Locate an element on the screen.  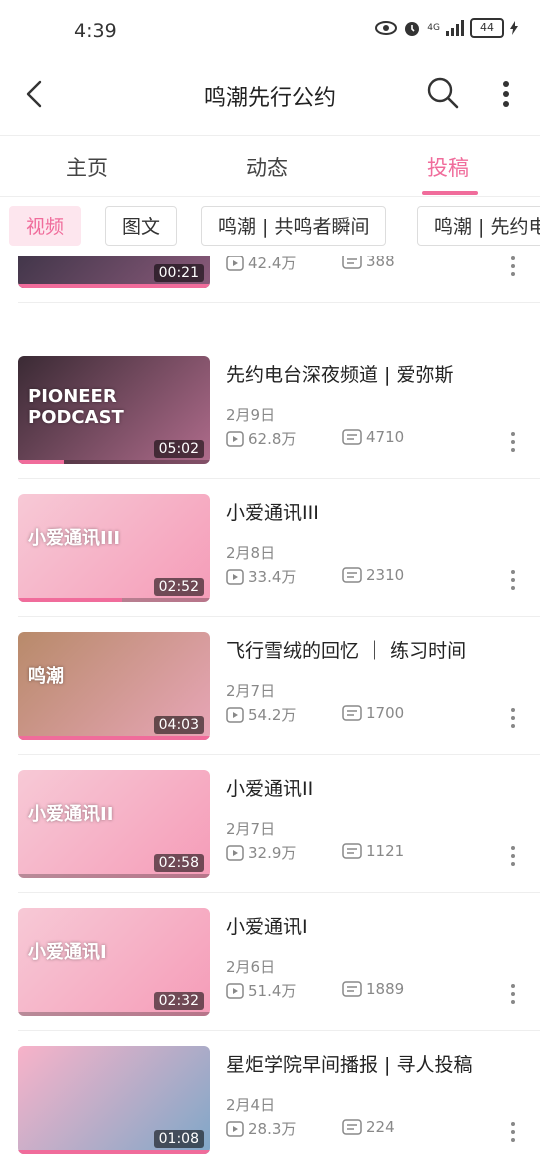
view-count-text: 33.4万 is located at coordinates (272, 577).